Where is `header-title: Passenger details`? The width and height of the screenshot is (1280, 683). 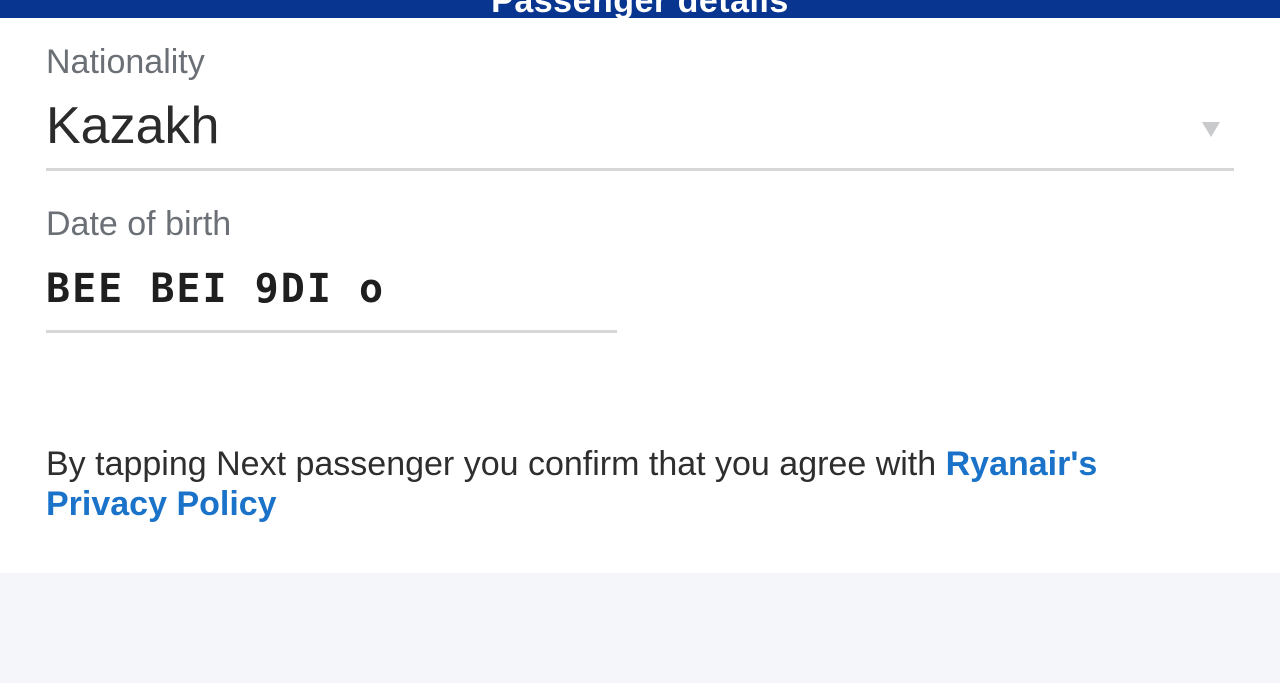
header-title: Passenger details is located at coordinates (640, 9).